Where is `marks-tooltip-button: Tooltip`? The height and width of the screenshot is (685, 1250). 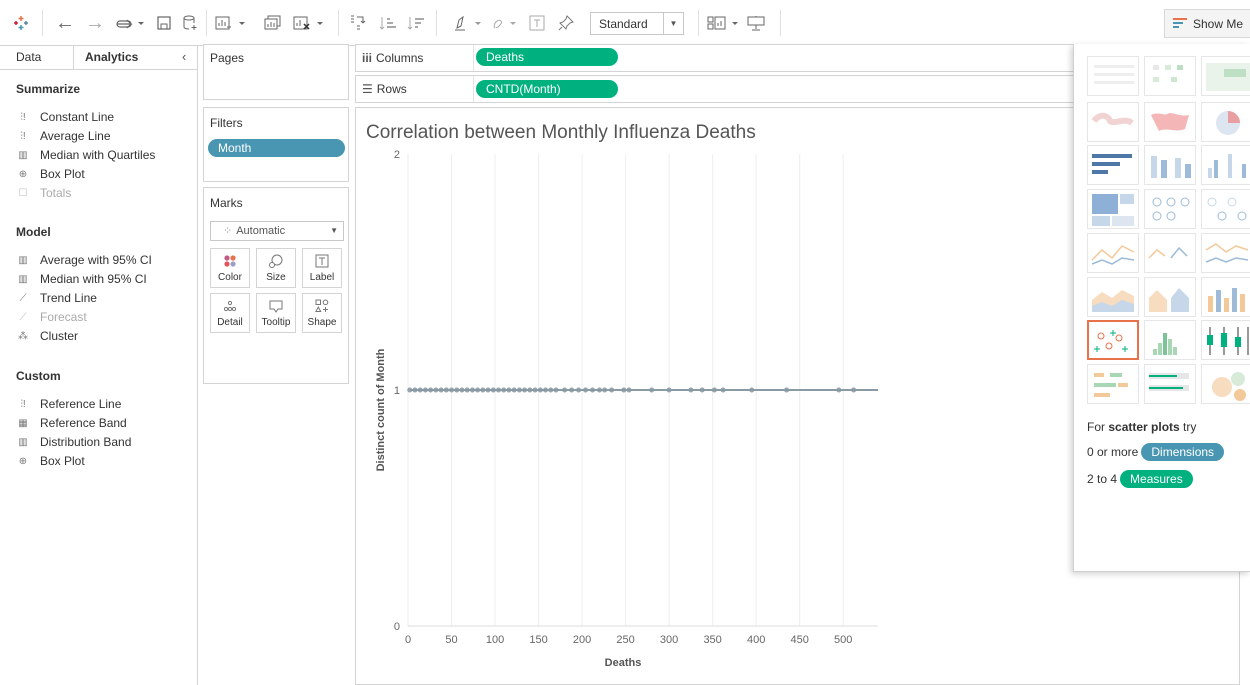
marks-tooltip-button: Tooltip is located at coordinates (276, 313).